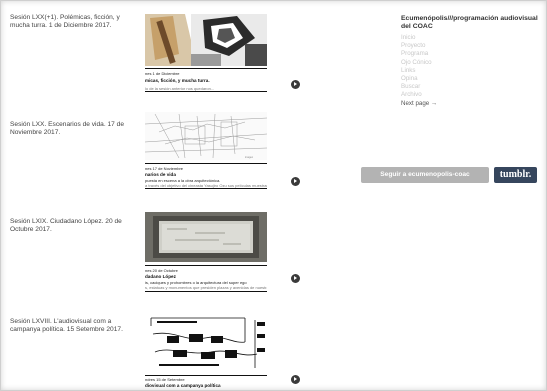 Image resolution: width=547 pixels, height=391 pixels. What do you see at coordinates (515, 175) in the screenshot?
I see `tumblr-button: tumblr.` at bounding box center [515, 175].